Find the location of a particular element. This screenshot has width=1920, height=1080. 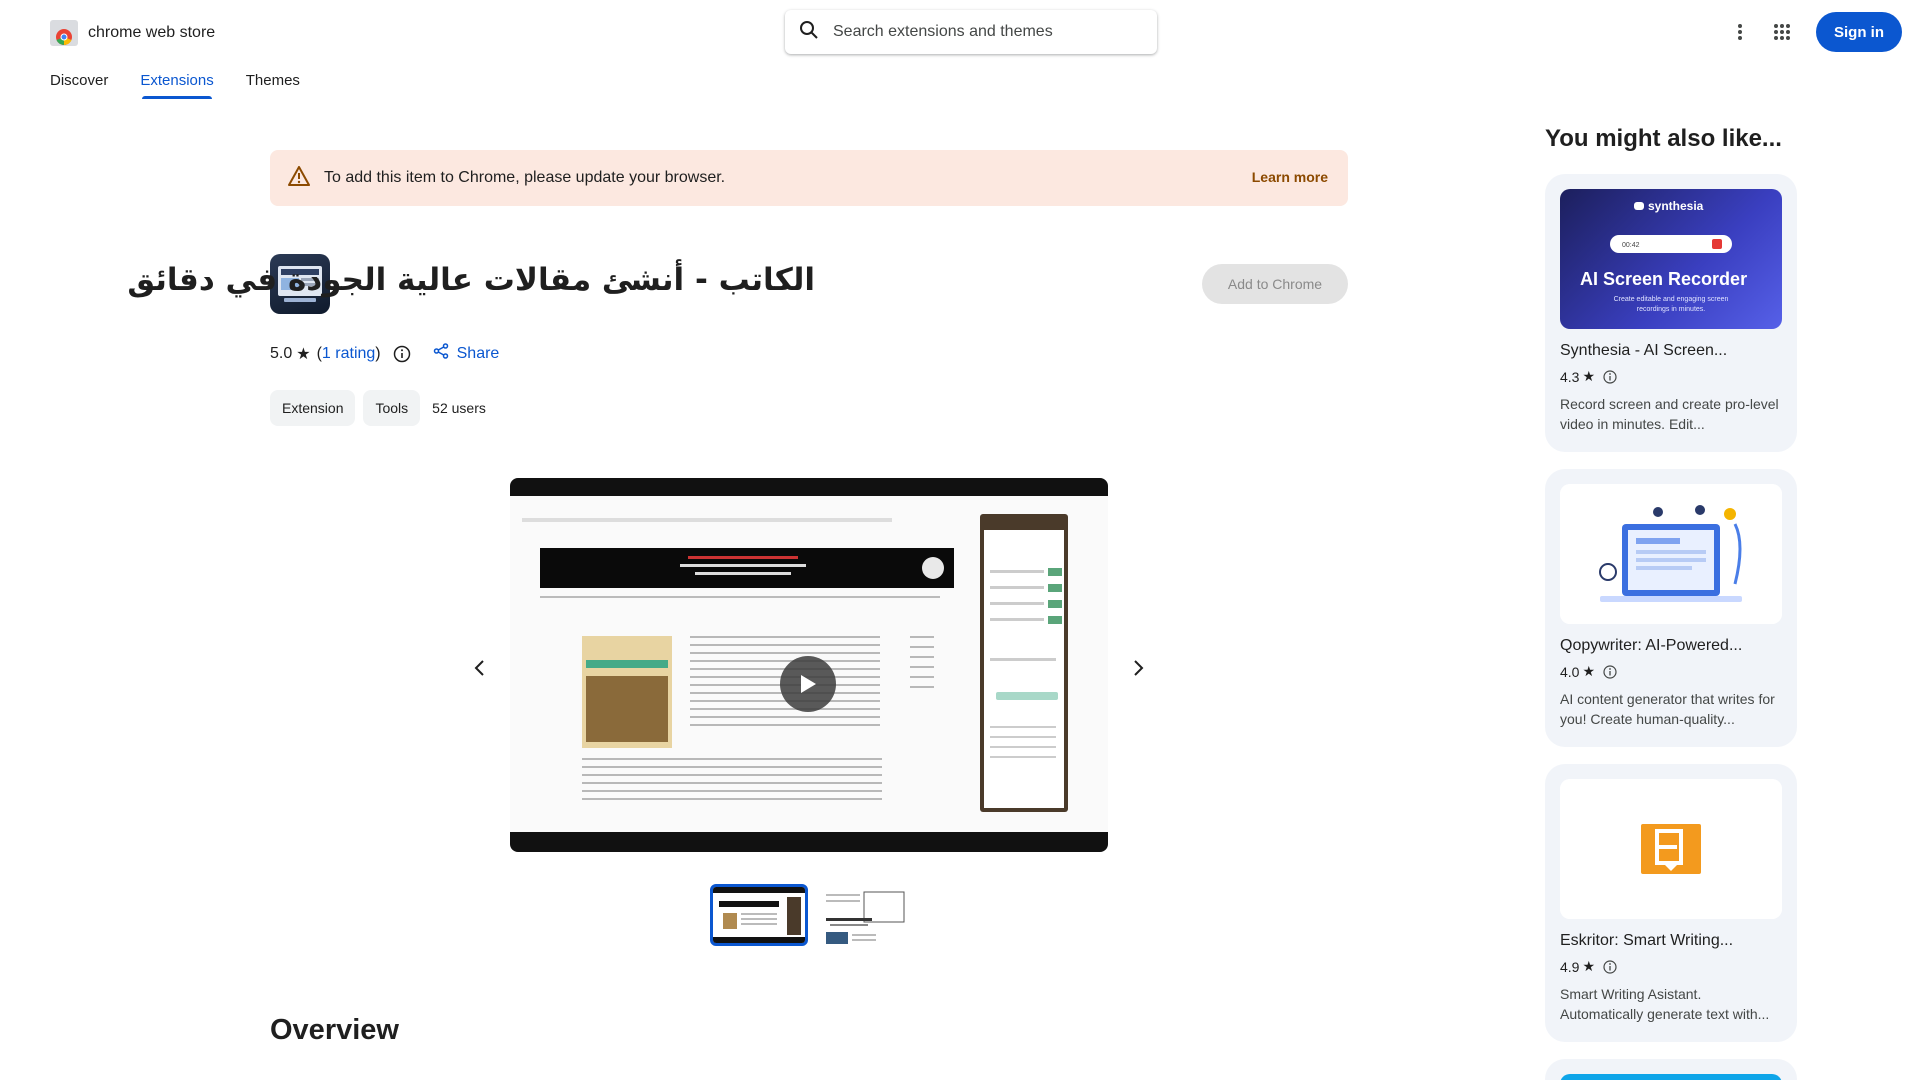

card-rating: 4.0 ★ is located at coordinates (1588, 671).